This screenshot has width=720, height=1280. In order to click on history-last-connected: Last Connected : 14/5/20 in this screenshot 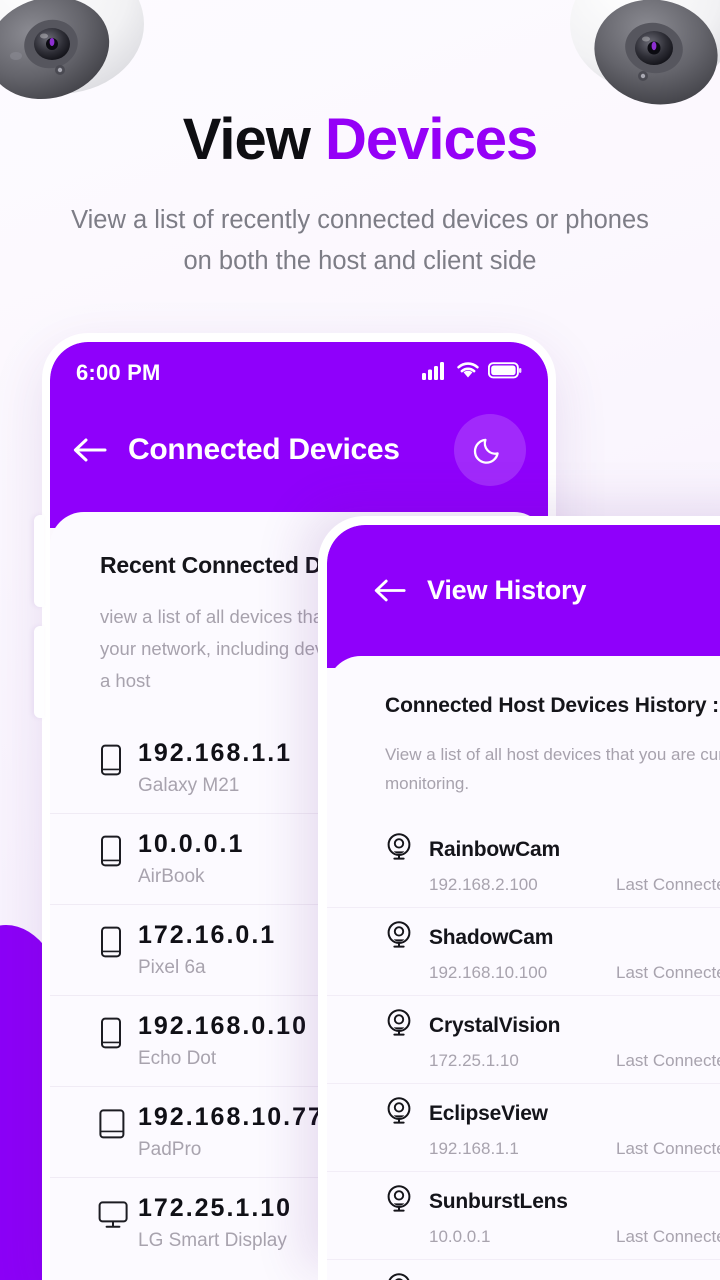, I will do `click(668, 1060)`.